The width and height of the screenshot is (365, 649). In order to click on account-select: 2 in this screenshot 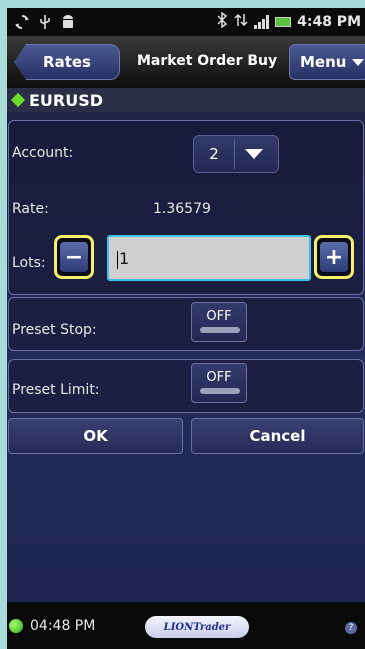, I will do `click(236, 154)`.